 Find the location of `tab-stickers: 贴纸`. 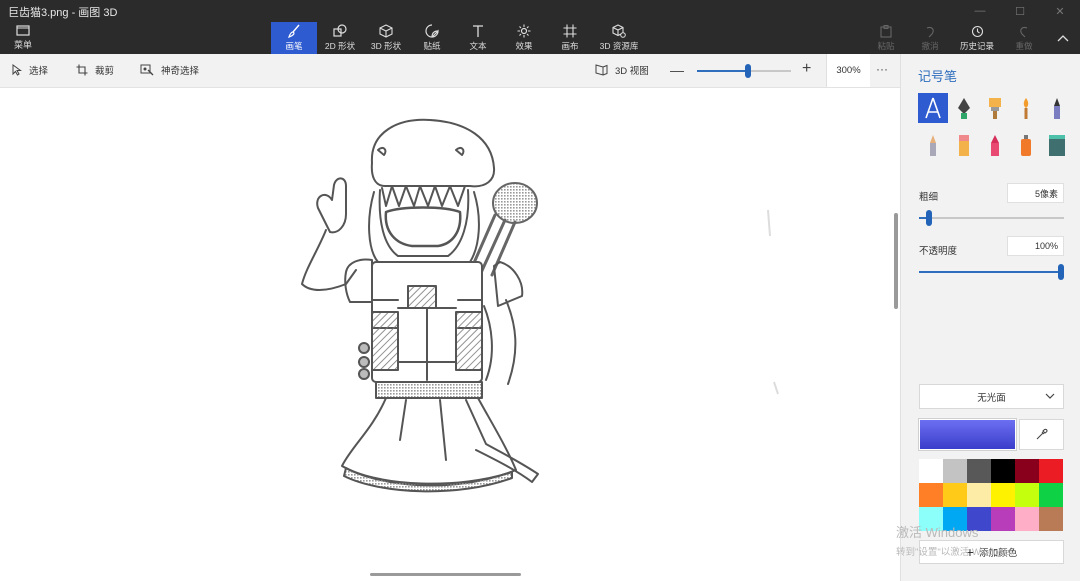

tab-stickers: 贴纸 is located at coordinates (432, 38).